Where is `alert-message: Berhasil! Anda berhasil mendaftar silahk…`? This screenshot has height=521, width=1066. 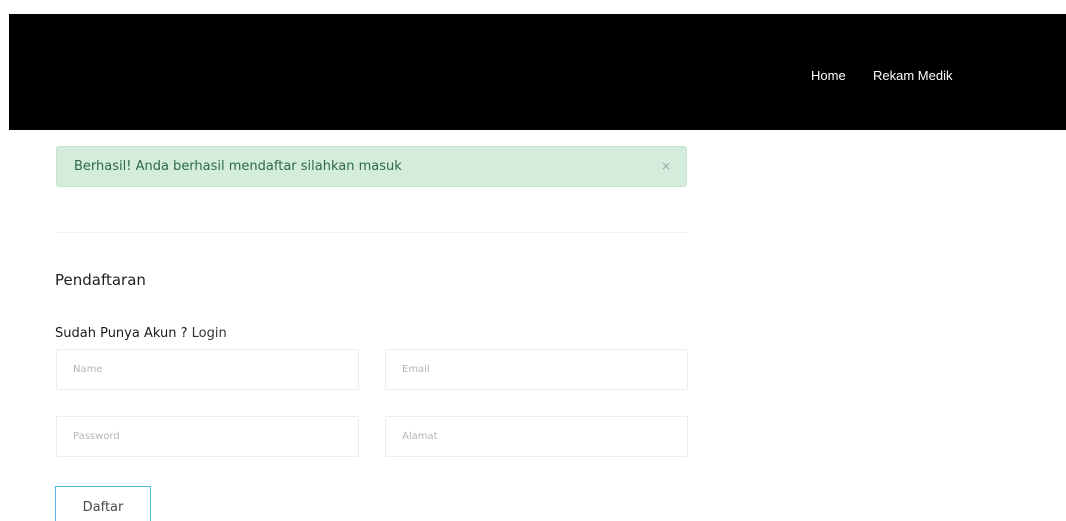
alert-message: Berhasil! Anda berhasil mendaftar silahk… is located at coordinates (238, 166).